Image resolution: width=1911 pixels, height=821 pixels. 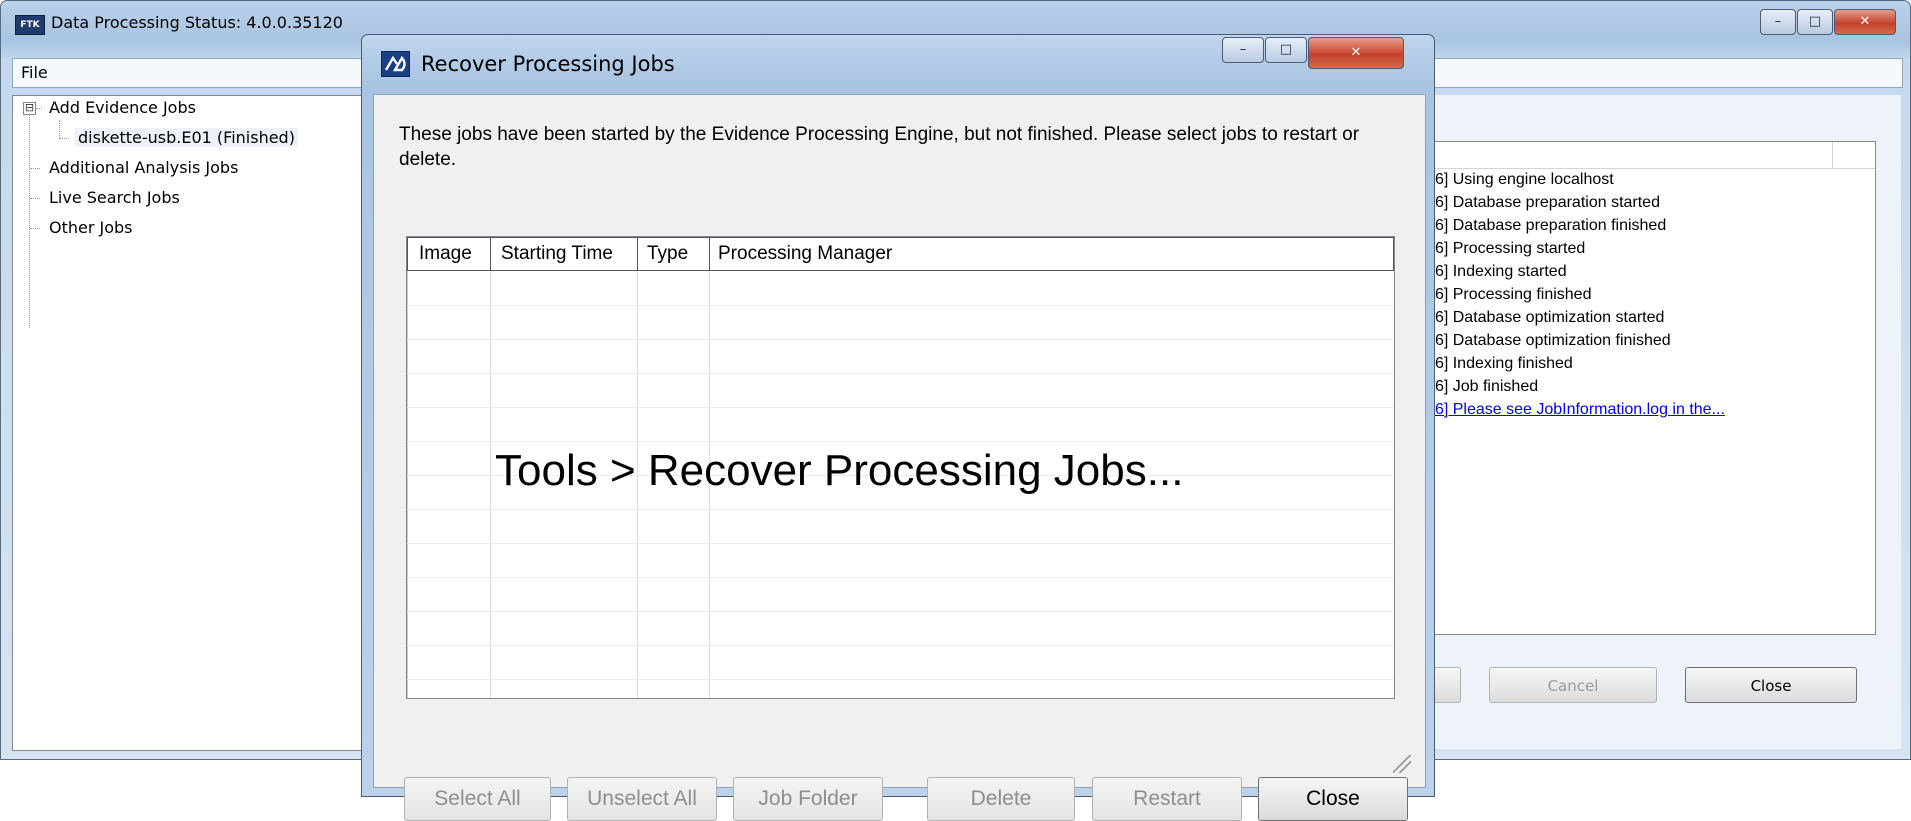 What do you see at coordinates (477, 799) in the screenshot?
I see `select-all-button: Select All` at bounding box center [477, 799].